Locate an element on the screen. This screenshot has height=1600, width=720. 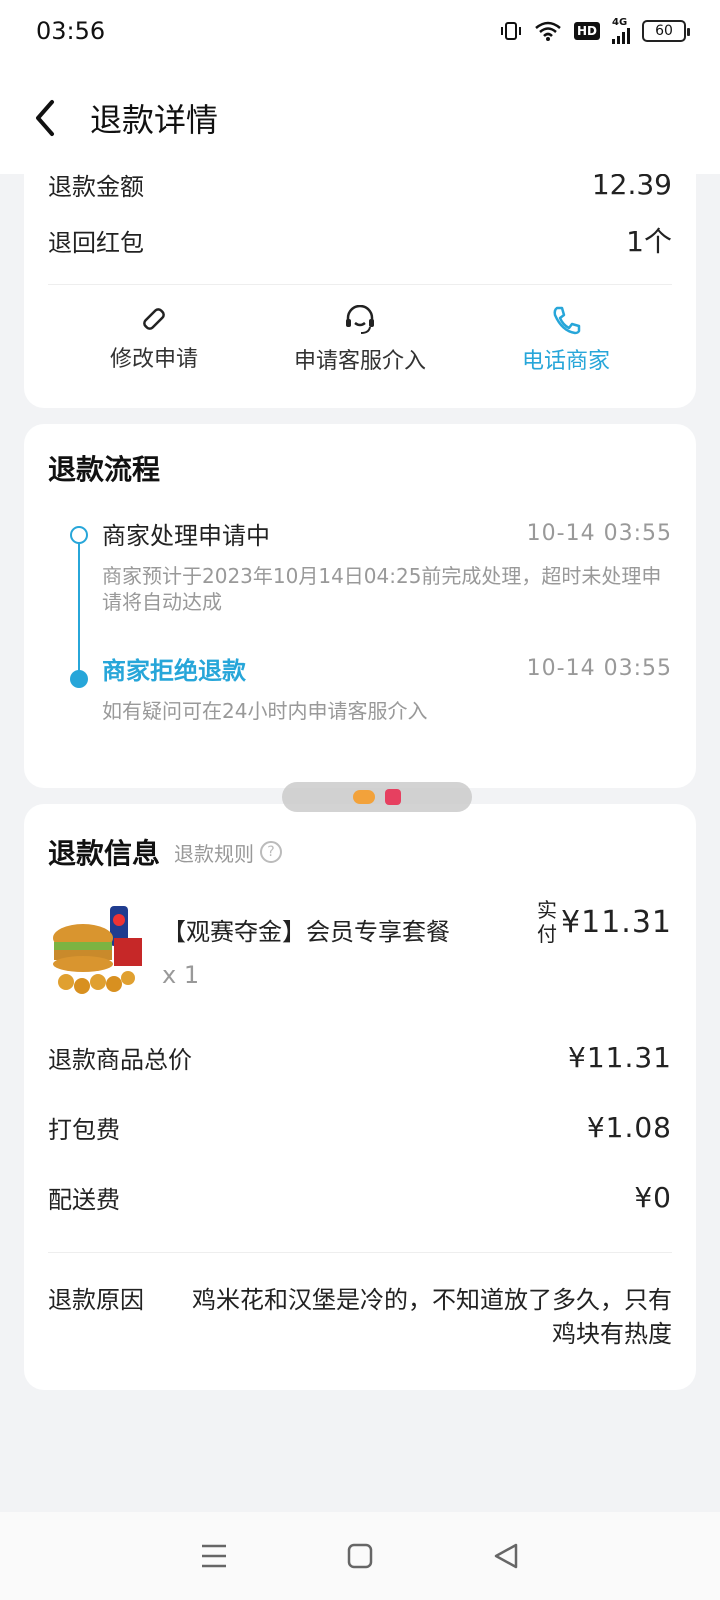
reason-text: 鸡米花和汉堡是冷的，不知道放了多久，只有鸡块有热度 is located at coordinates (432, 1317).